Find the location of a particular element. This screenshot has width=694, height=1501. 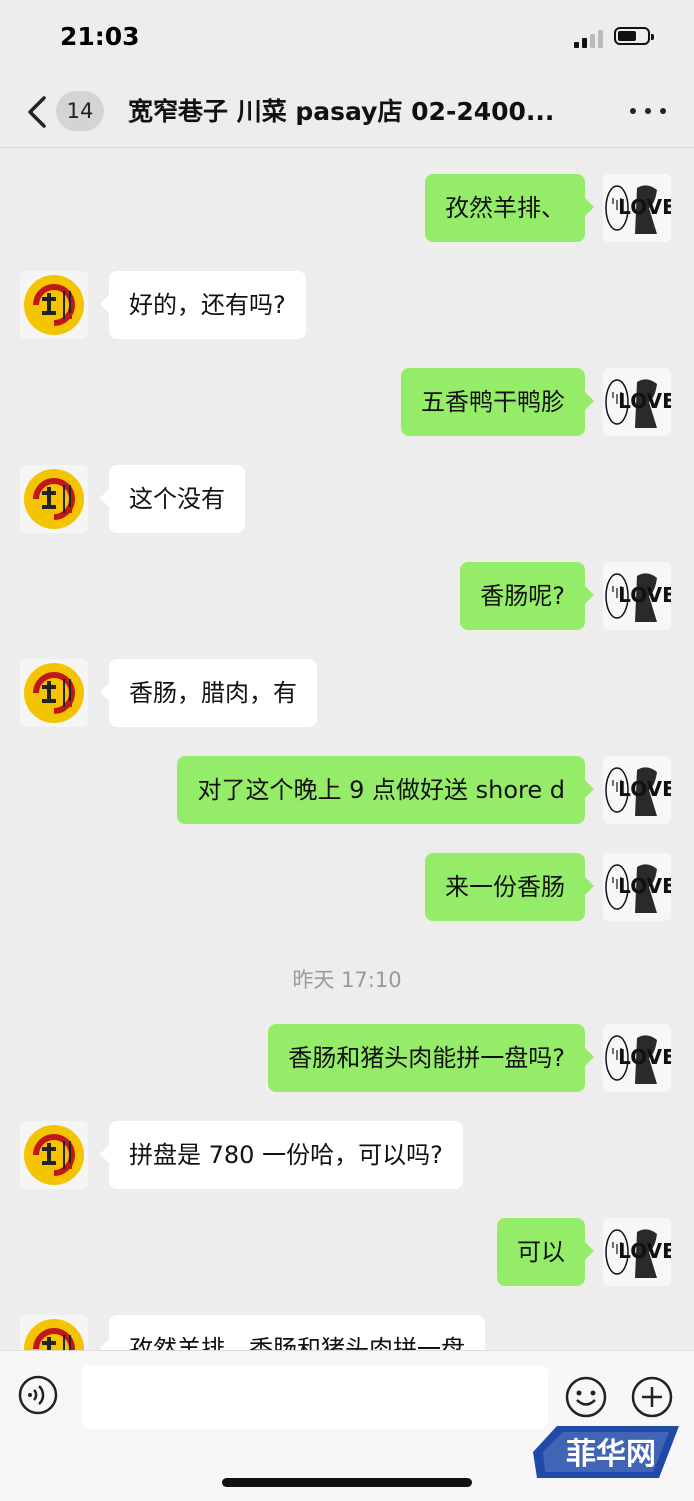

back-button is located at coordinates (39, 112).